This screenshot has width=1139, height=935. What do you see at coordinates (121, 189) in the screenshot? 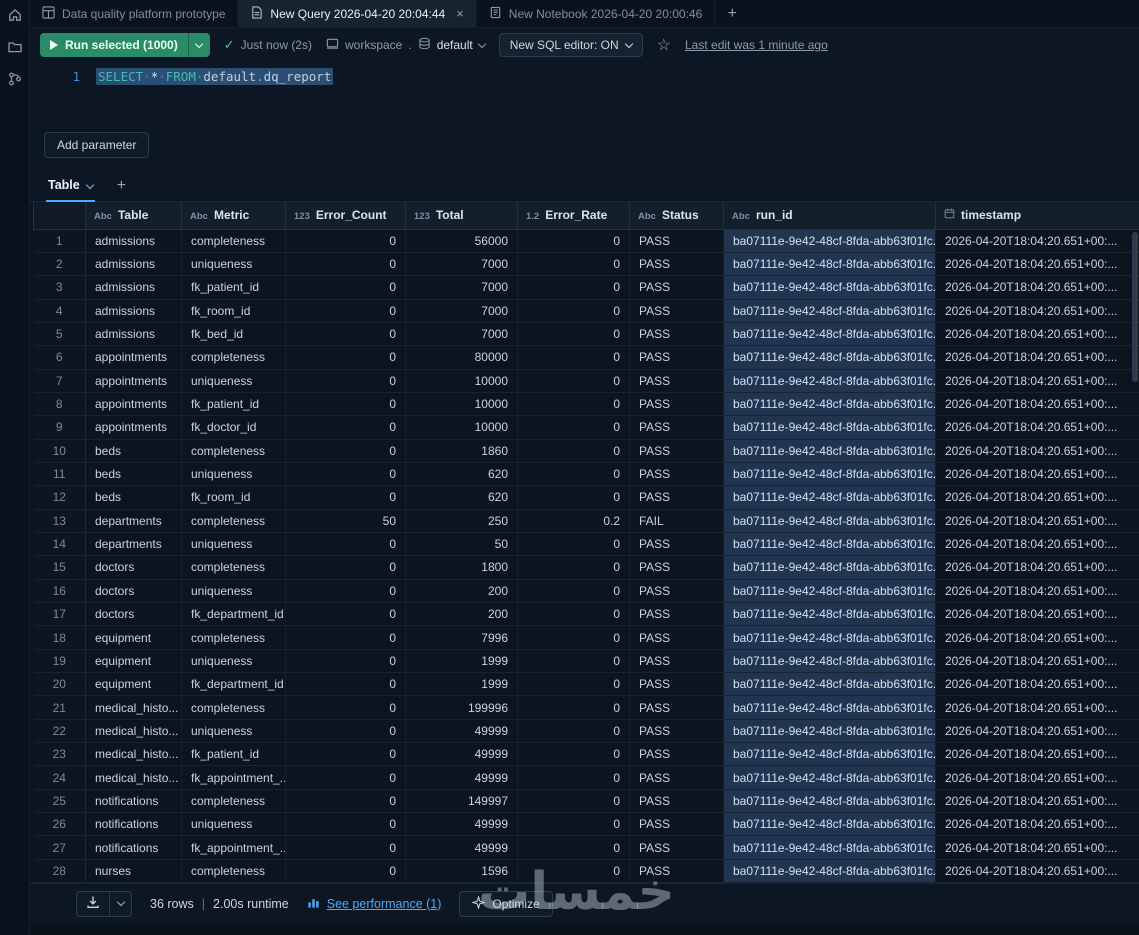
I see `add-results-tab-button: +` at bounding box center [121, 189].